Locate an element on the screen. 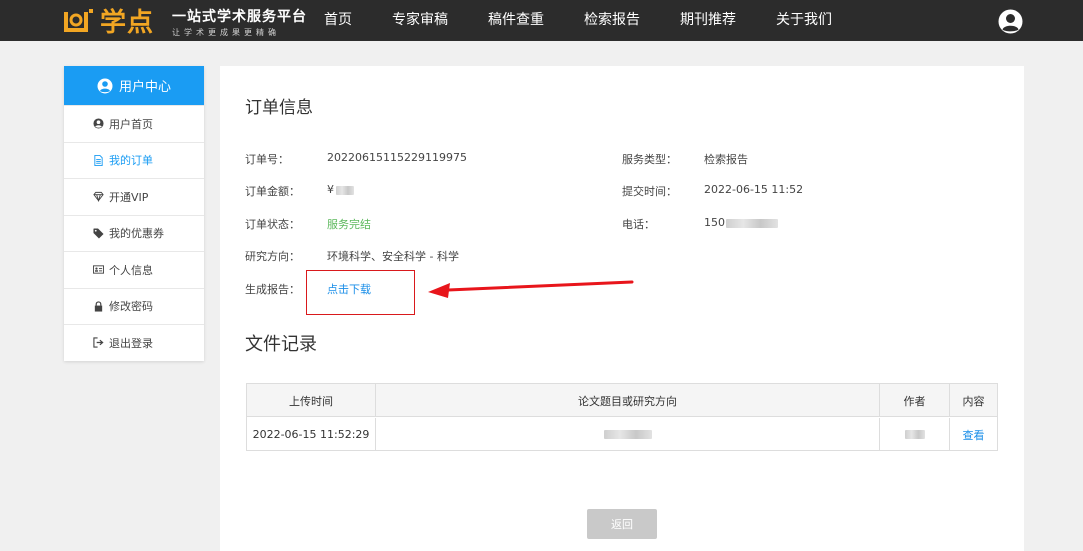  view-link: 查看 is located at coordinates (973, 434).